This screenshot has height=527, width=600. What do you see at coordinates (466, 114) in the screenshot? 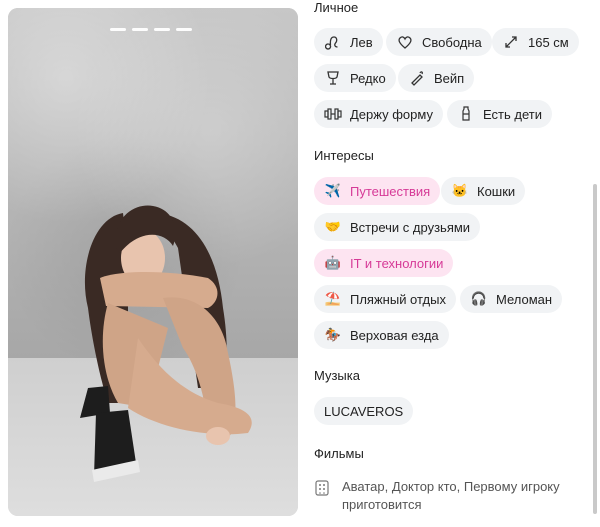
I see `bottle-icon` at bounding box center [466, 114].